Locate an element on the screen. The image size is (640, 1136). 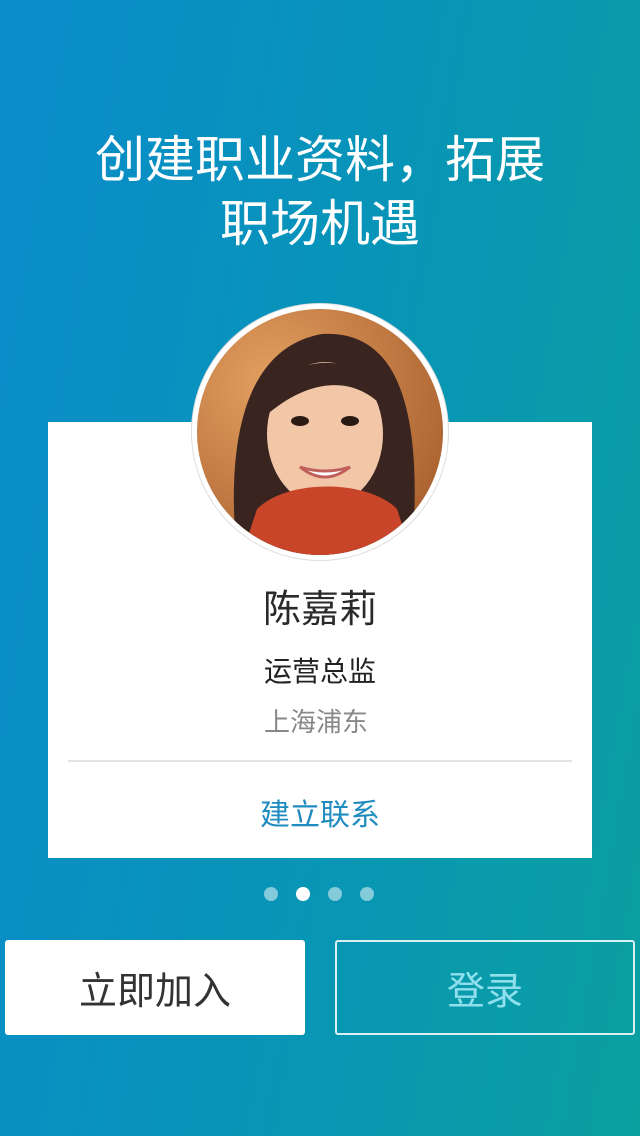
login-button: 登录 is located at coordinates (485, 987).